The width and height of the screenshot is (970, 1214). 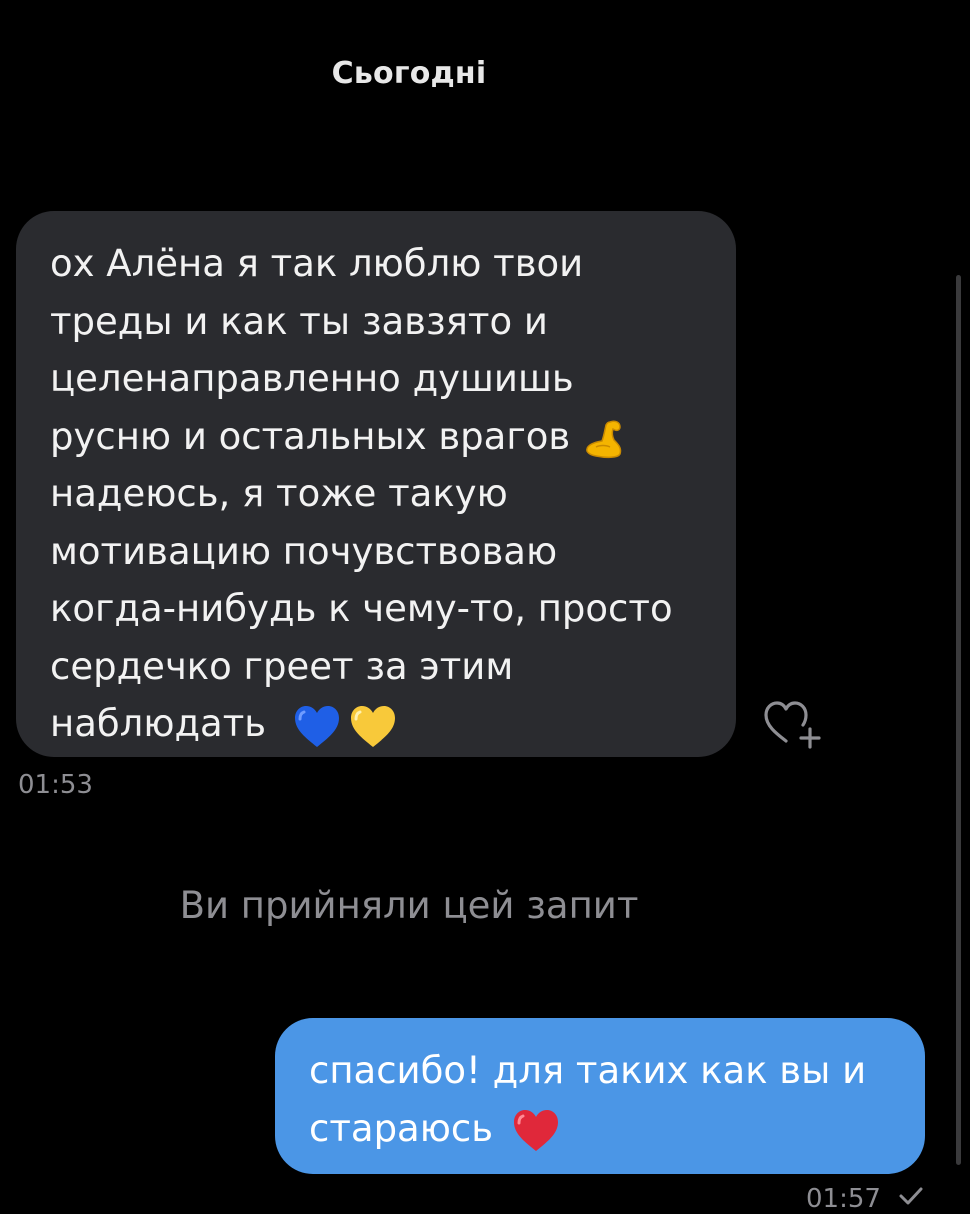 What do you see at coordinates (843, 1199) in the screenshot?
I see `message-timestamp-outgoing: 01:57` at bounding box center [843, 1199].